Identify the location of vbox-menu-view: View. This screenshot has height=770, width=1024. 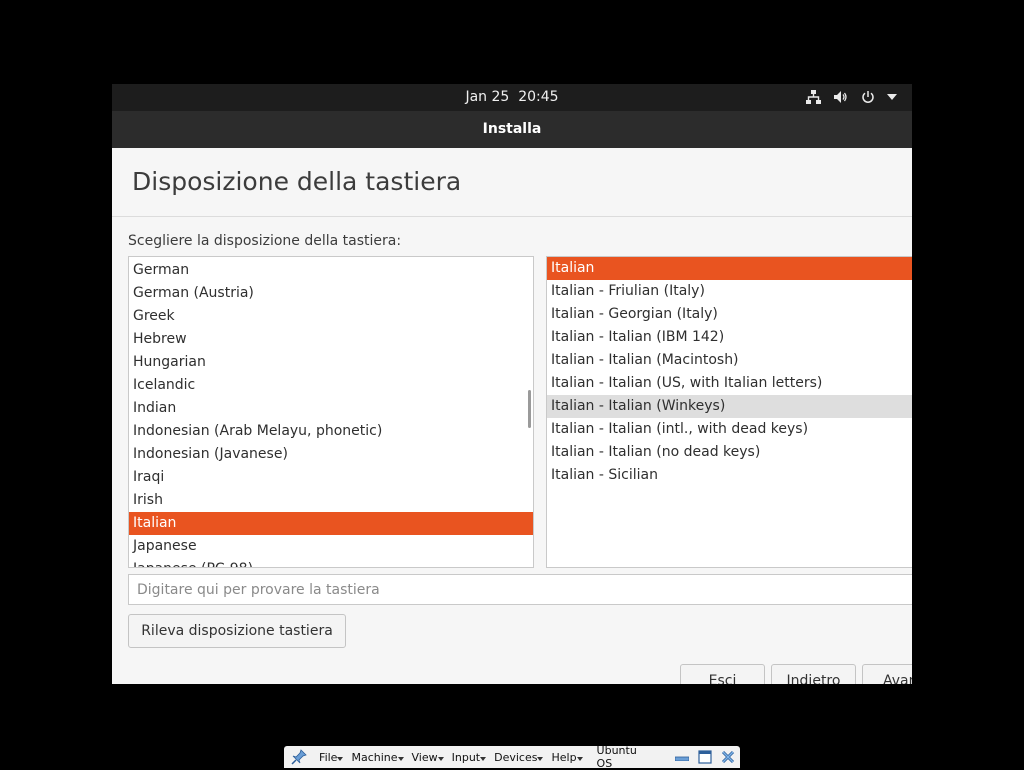
(428, 757).